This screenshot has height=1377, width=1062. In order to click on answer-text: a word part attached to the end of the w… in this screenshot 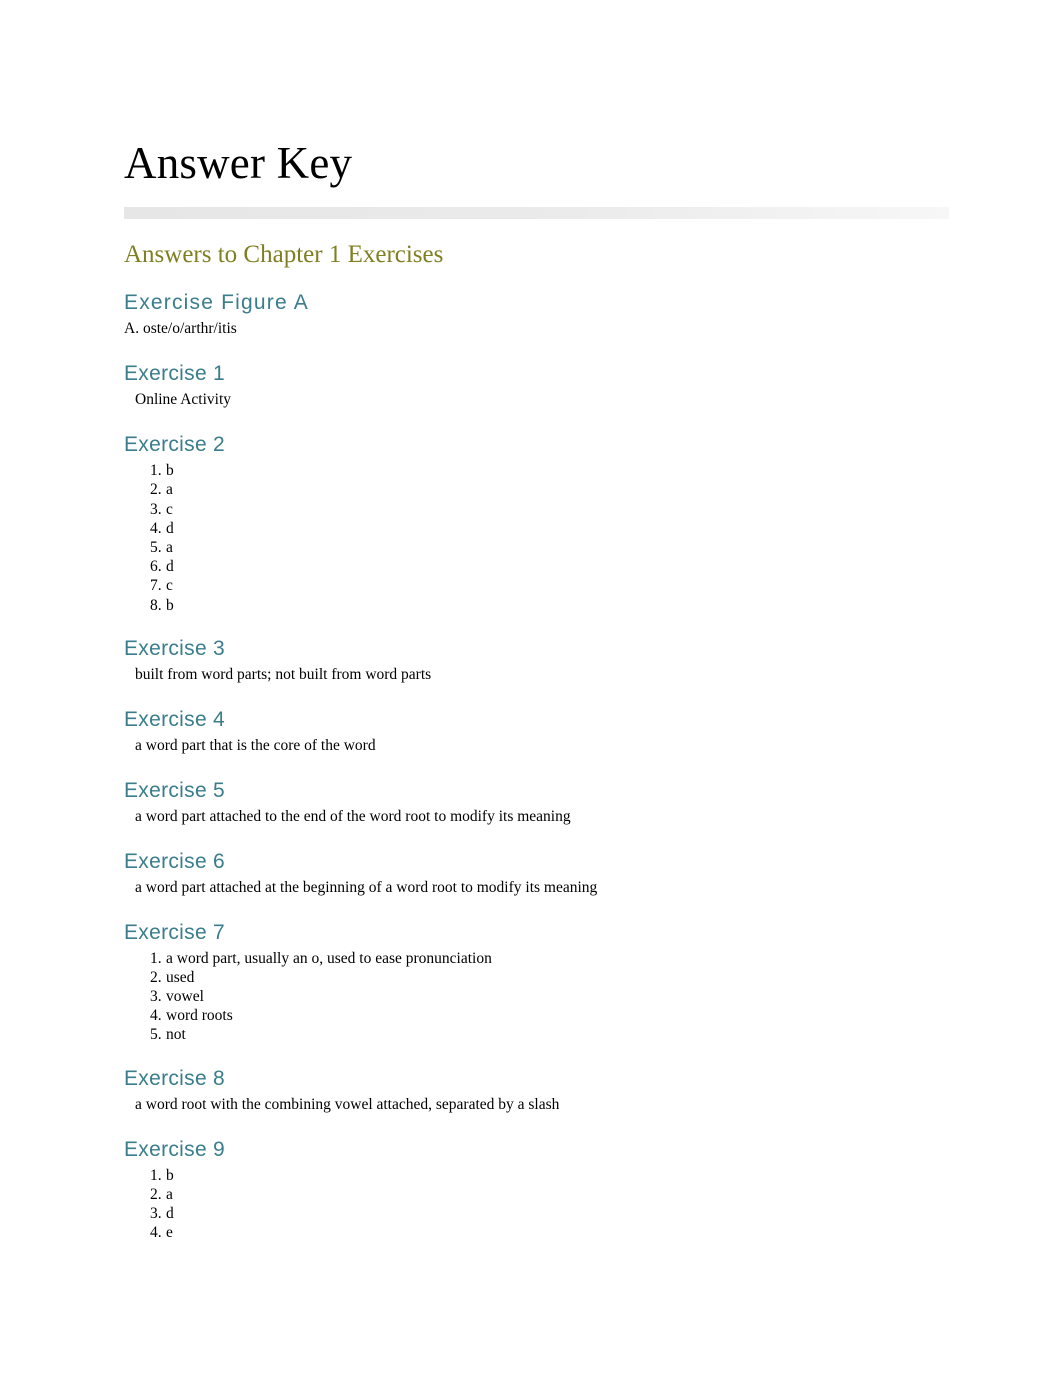, I will do `click(353, 816)`.